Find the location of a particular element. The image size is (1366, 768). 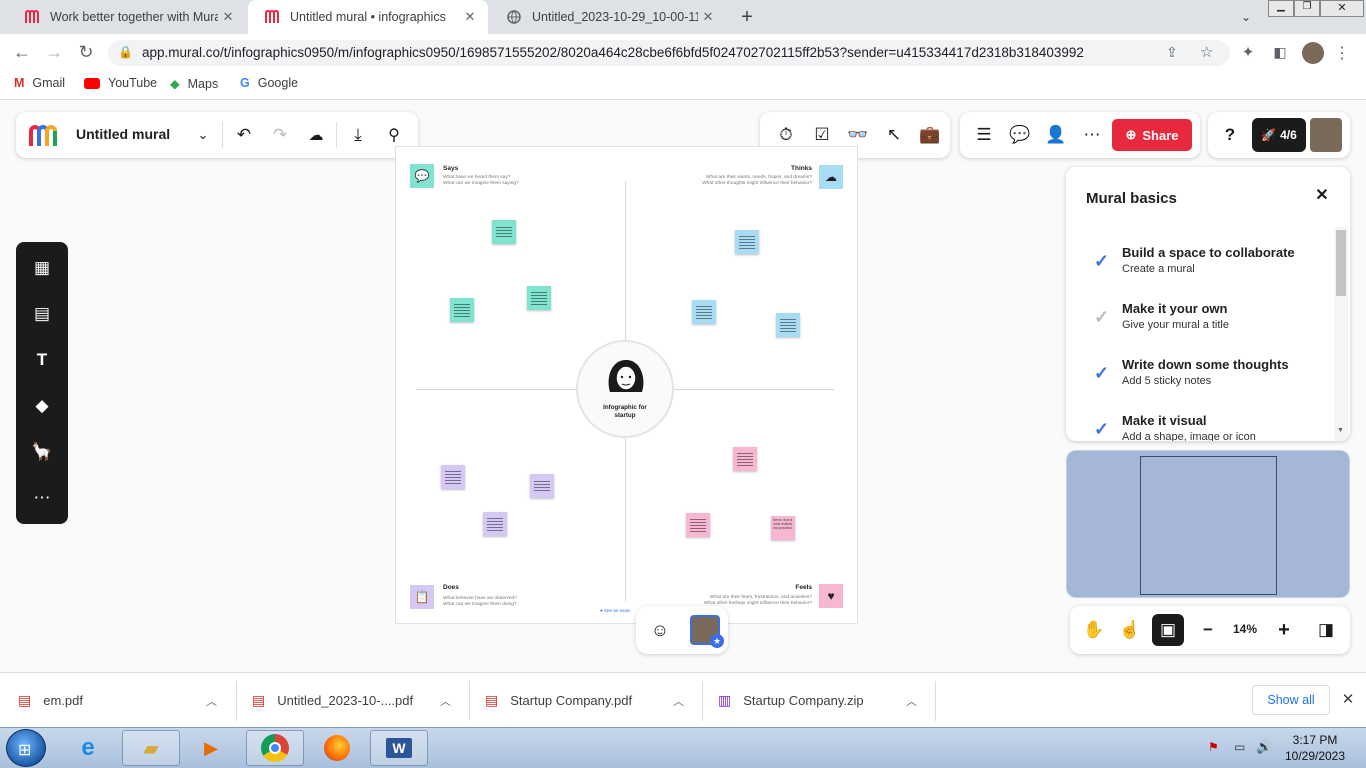

close-icon: ✕ is located at coordinates (1322, 195).